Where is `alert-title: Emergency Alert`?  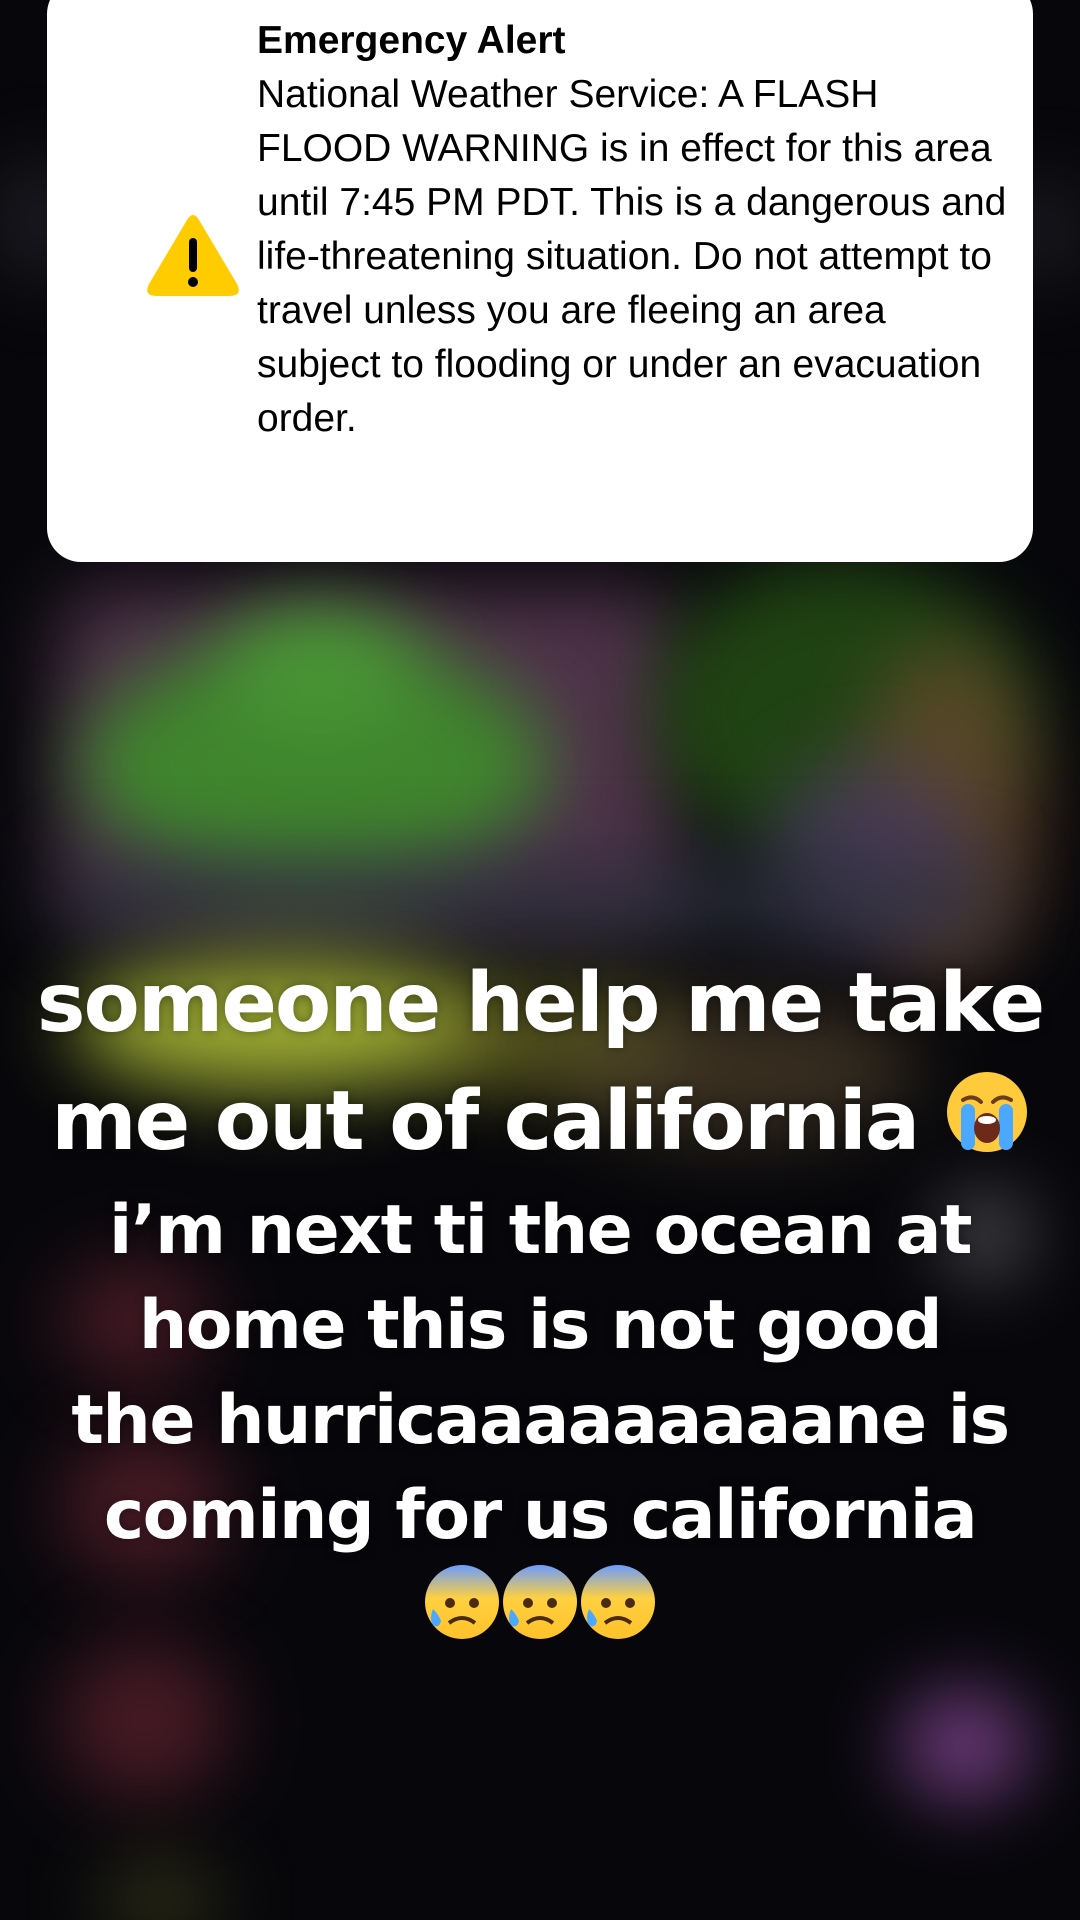
alert-title: Emergency Alert is located at coordinates (411, 40).